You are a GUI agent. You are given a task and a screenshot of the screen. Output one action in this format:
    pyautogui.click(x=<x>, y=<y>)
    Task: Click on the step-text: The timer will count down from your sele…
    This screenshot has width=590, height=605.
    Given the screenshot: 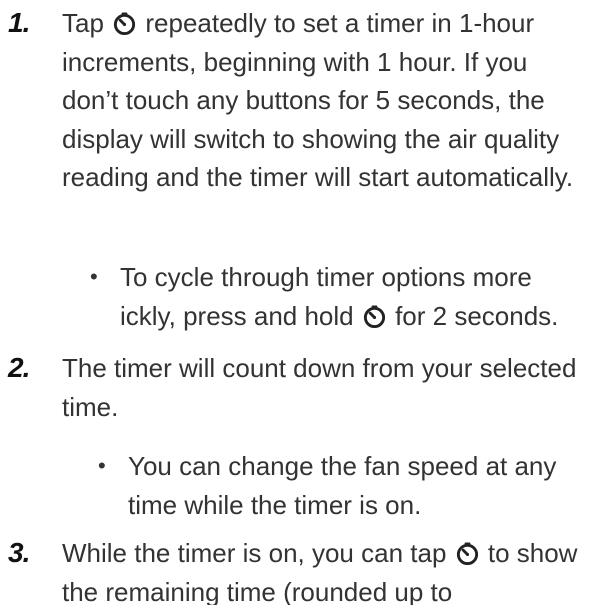 What is the action you would take?
    pyautogui.click(x=319, y=387)
    